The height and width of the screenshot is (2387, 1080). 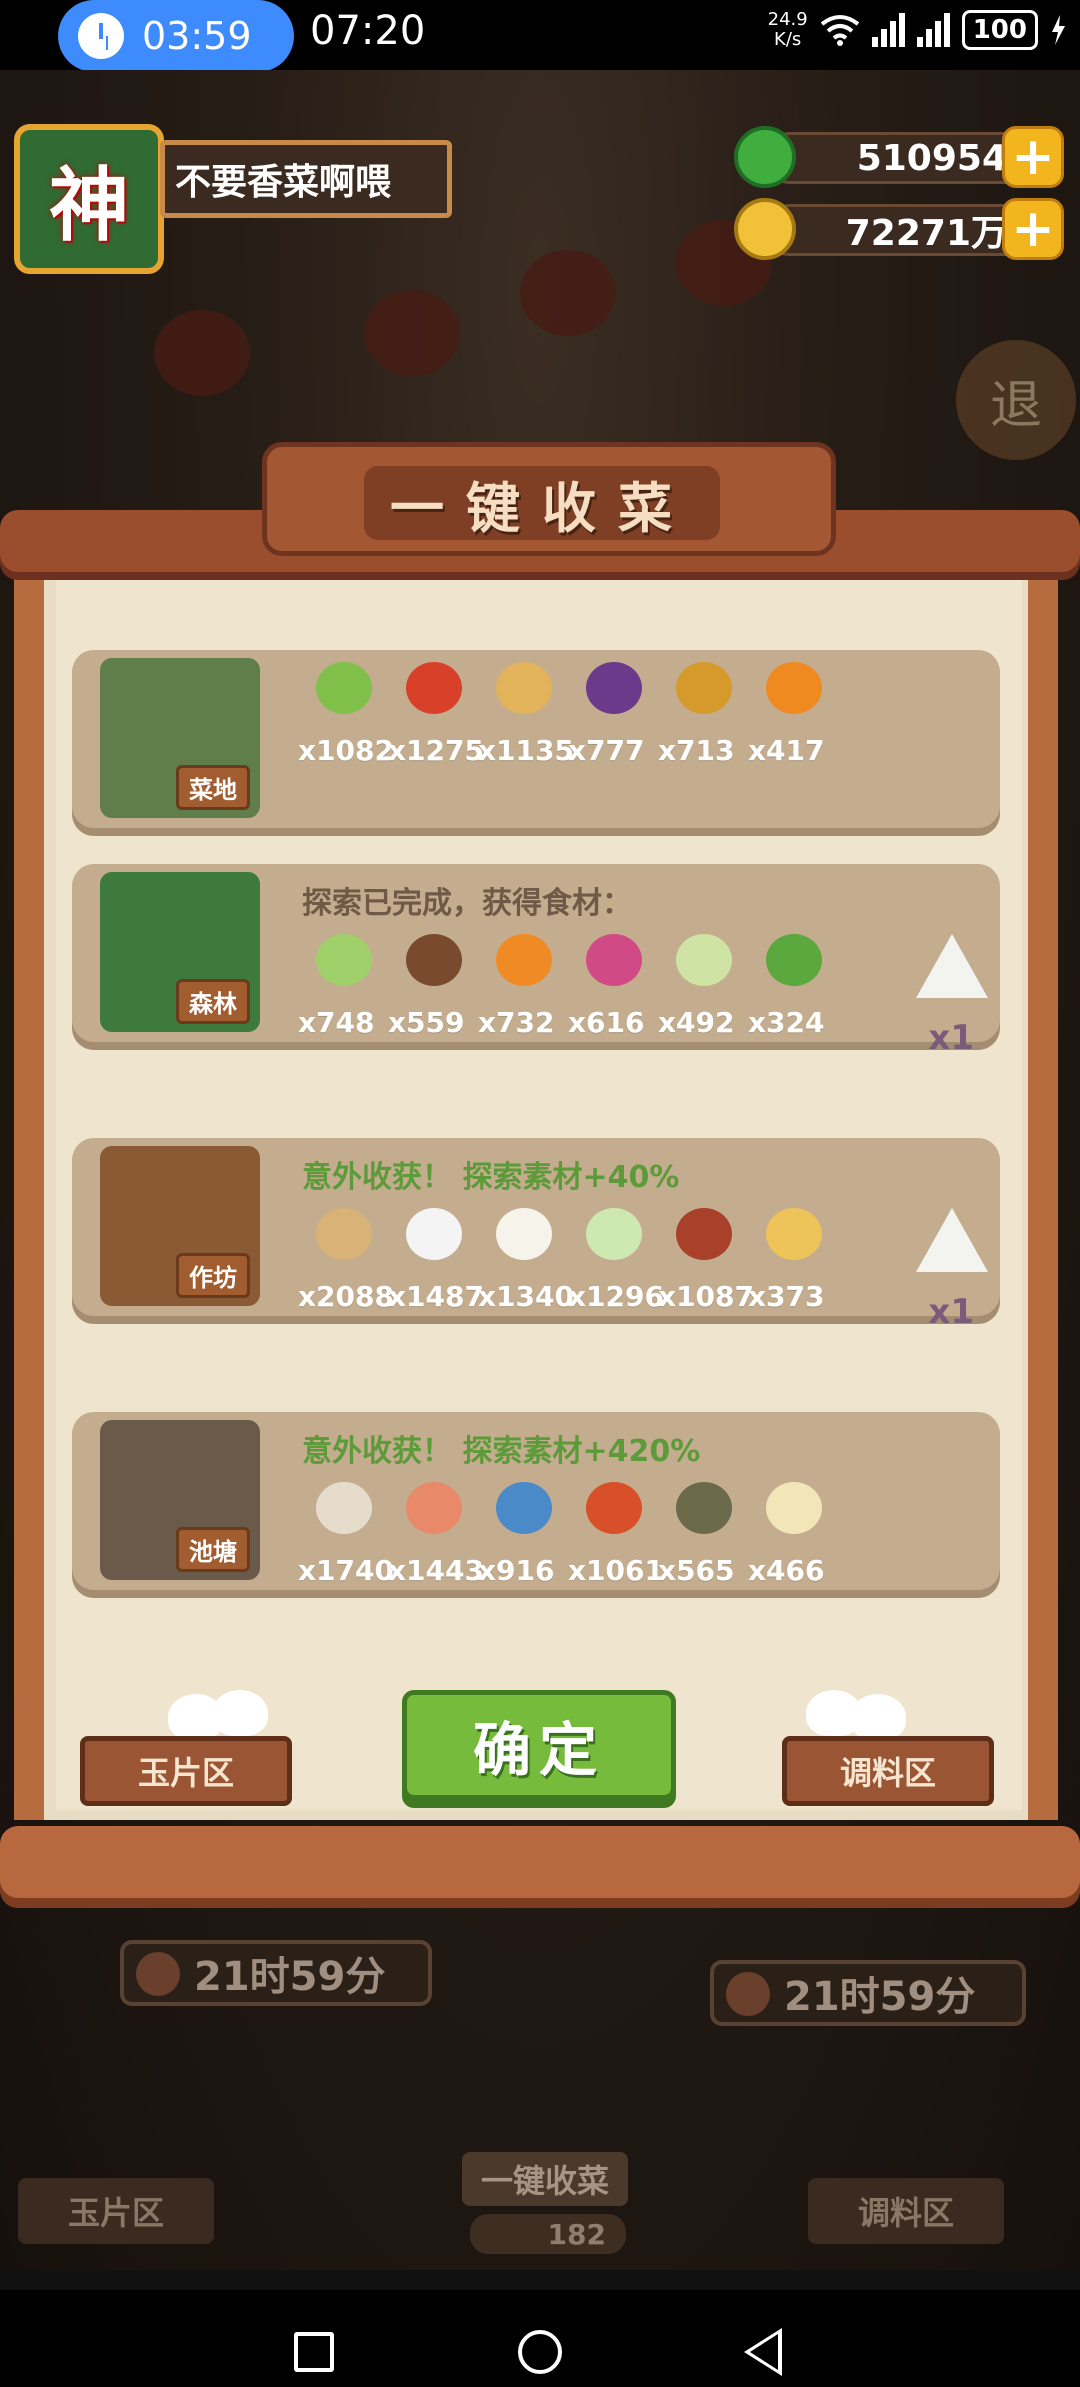 What do you see at coordinates (344, 1234) in the screenshot?
I see `flour-sack-icon` at bounding box center [344, 1234].